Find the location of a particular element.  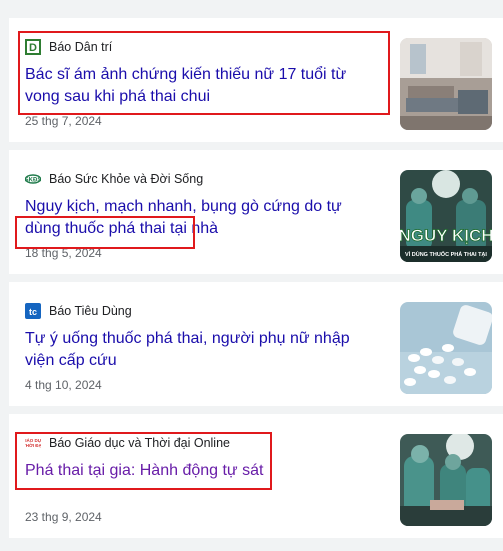

source-name: Báo Giáo dục và Thời đại Online is located at coordinates (139, 443).